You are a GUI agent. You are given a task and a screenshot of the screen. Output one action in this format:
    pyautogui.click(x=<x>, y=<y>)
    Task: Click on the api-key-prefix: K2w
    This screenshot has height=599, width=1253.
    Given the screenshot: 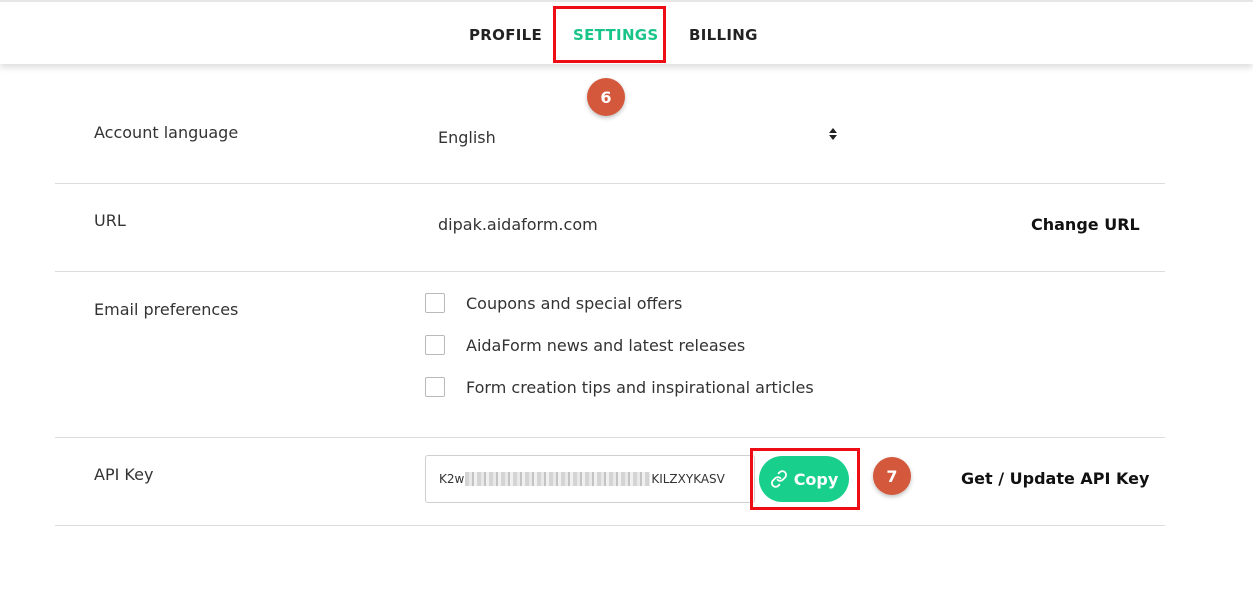 What is the action you would take?
    pyautogui.click(x=452, y=479)
    